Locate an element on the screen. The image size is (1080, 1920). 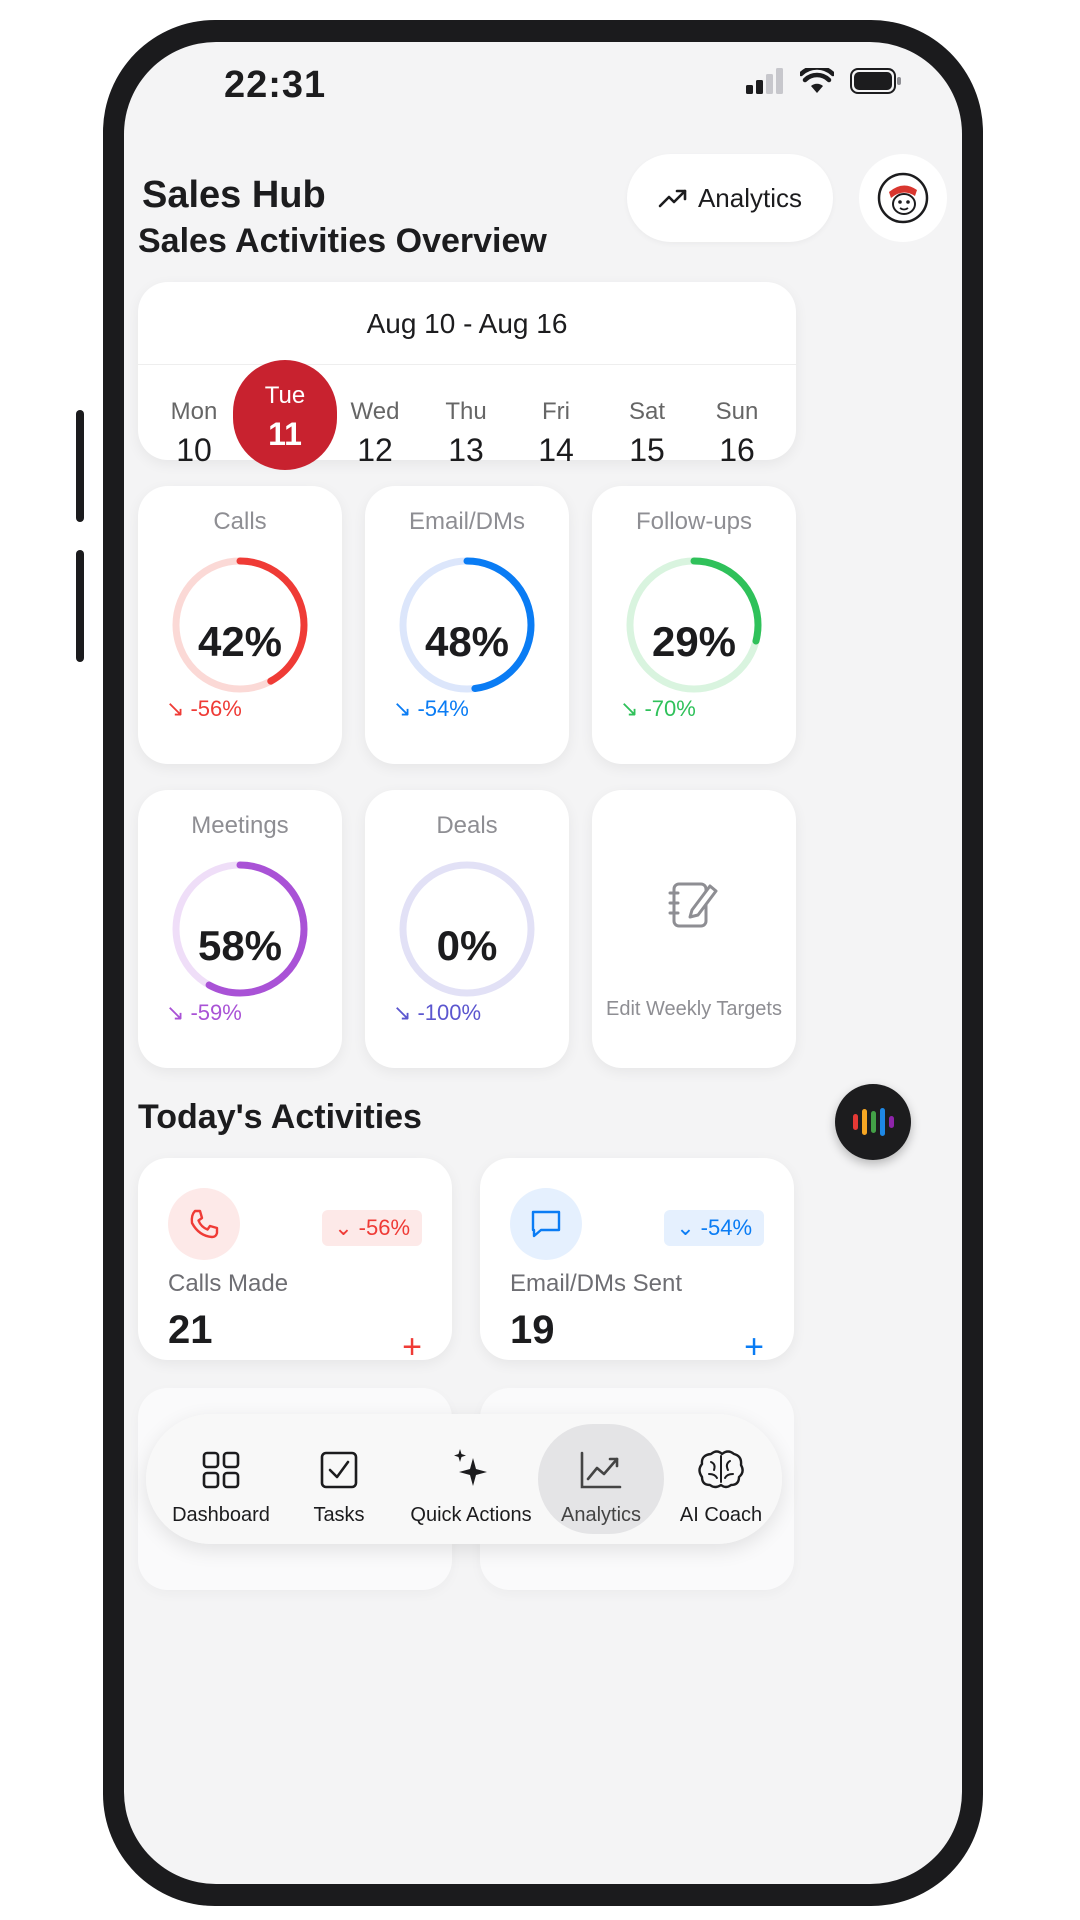
badge-value: -54% is located at coordinates (726, 1227).